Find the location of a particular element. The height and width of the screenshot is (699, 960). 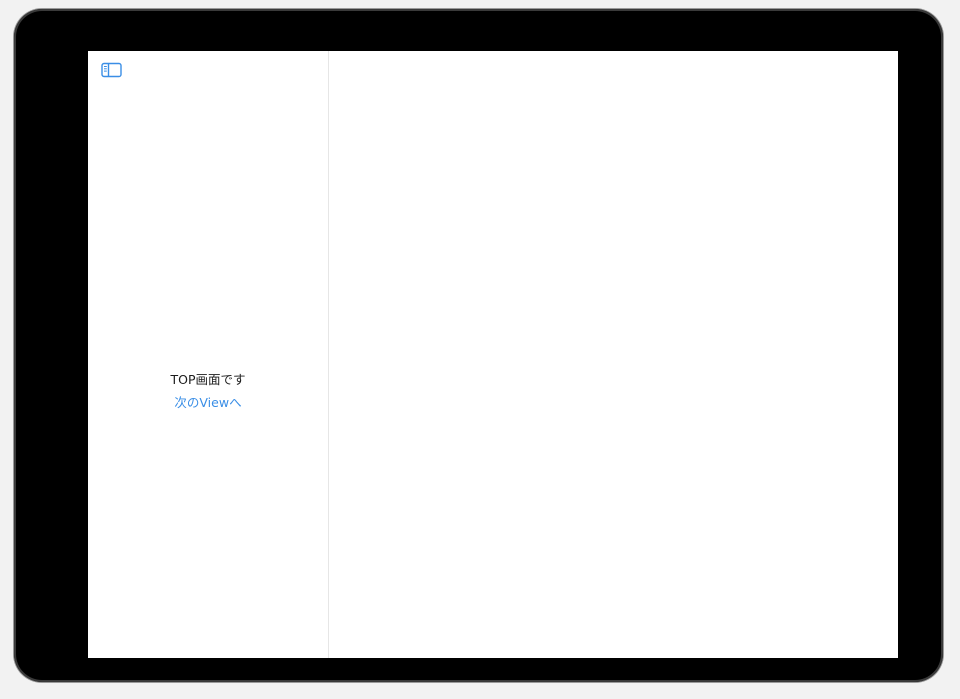

next-view-link: 次のViewへ is located at coordinates (207, 403).